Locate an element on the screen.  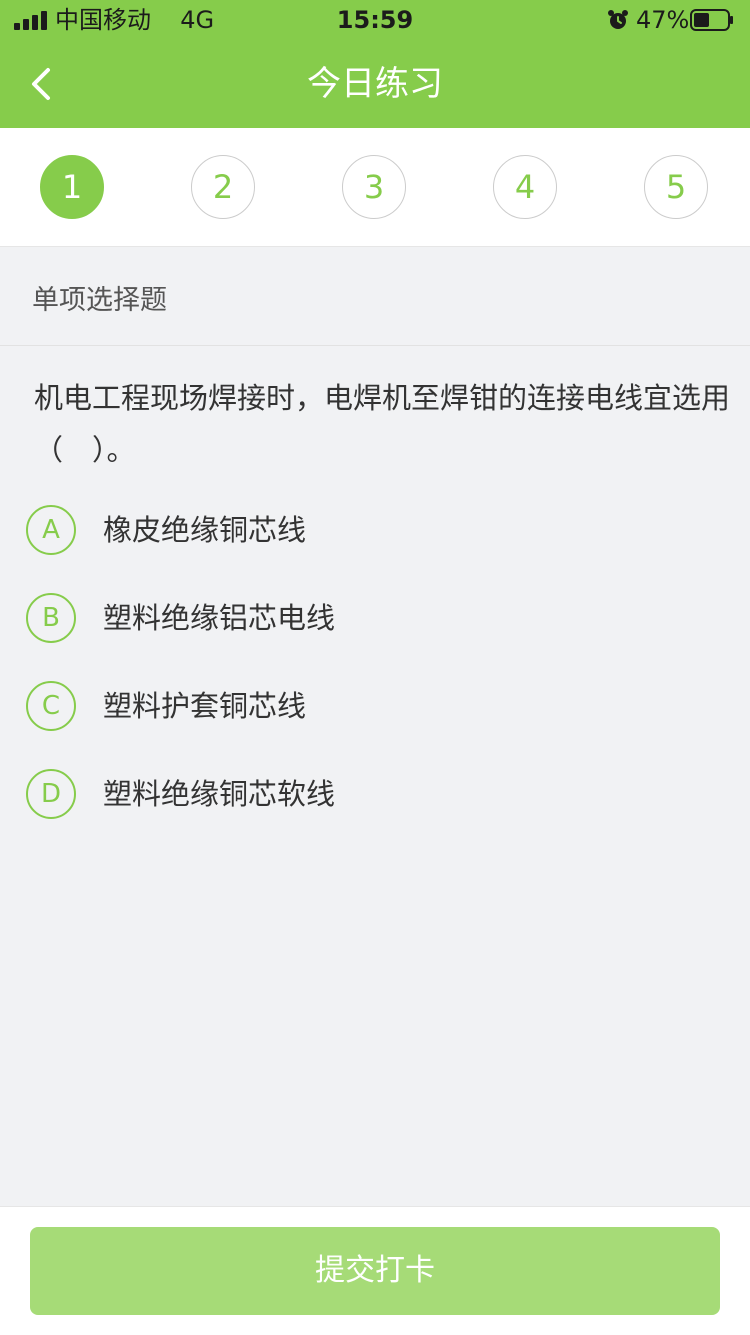
option-d-text: 塑料绝缘铜芯软线 is located at coordinates (219, 794).